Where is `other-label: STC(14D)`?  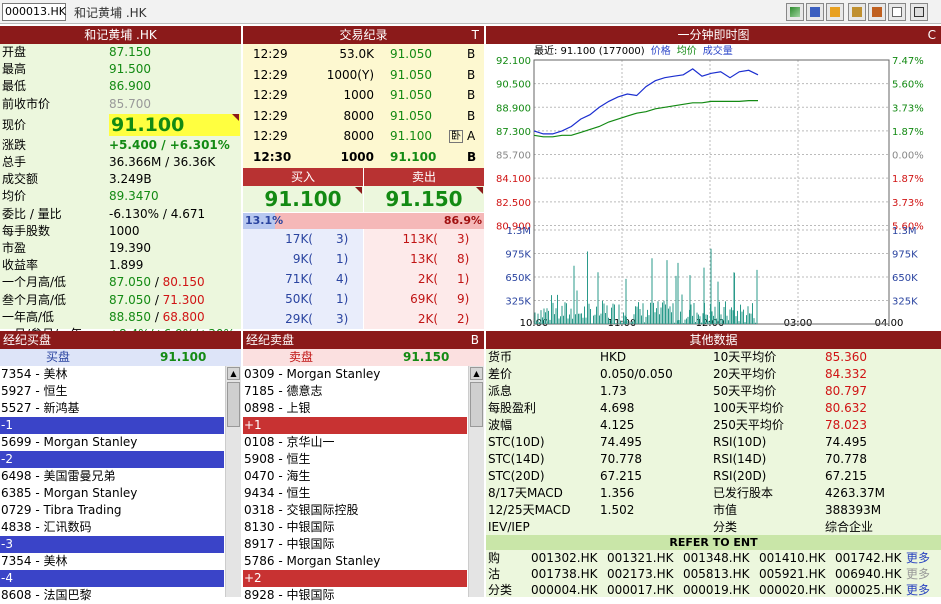 other-label: STC(14D) is located at coordinates (516, 459).